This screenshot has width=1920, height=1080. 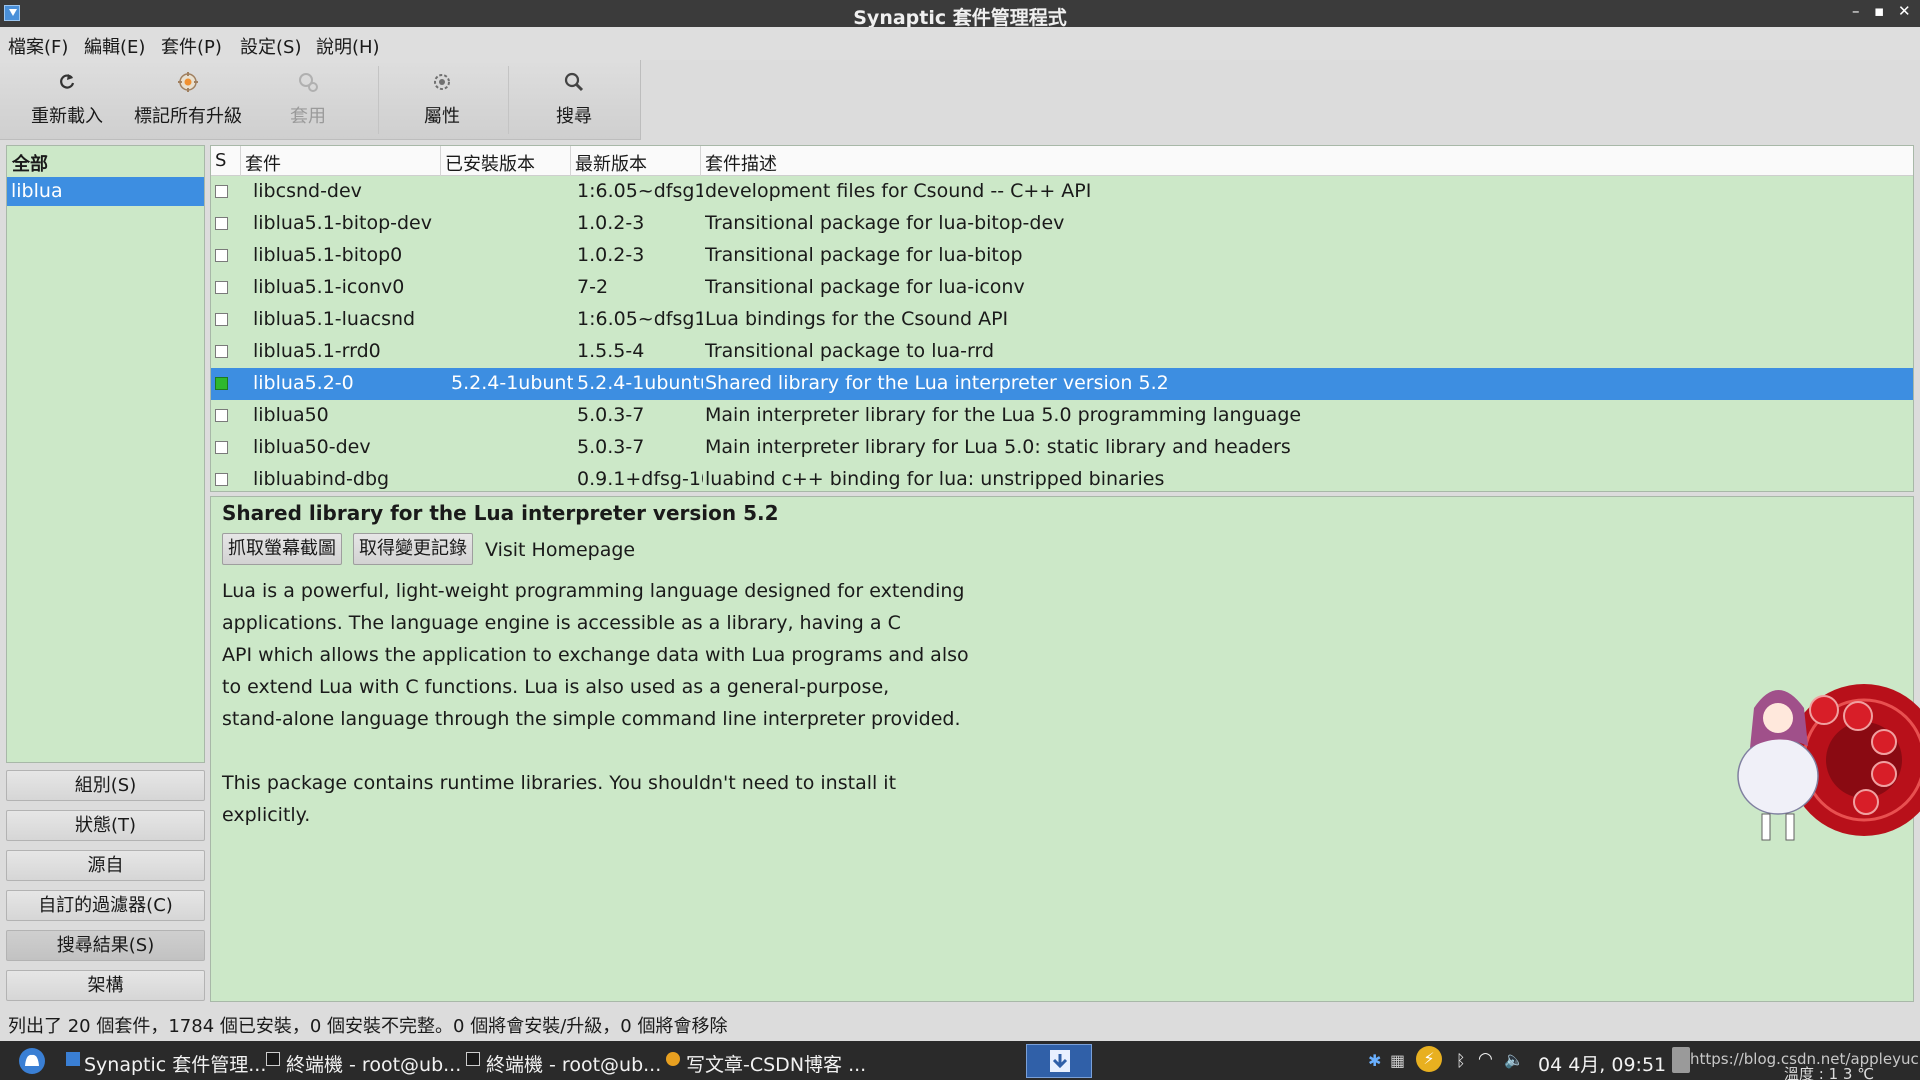 What do you see at coordinates (1485, 1059) in the screenshot?
I see `wifi-icon: ◠` at bounding box center [1485, 1059].